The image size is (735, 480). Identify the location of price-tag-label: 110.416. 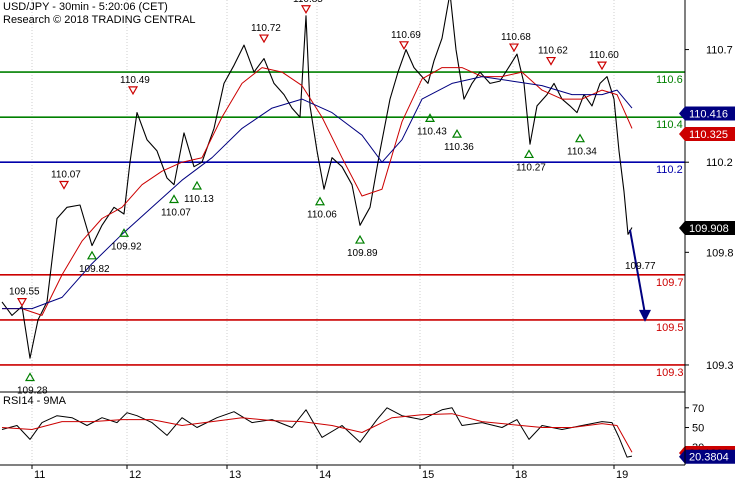
(708, 115).